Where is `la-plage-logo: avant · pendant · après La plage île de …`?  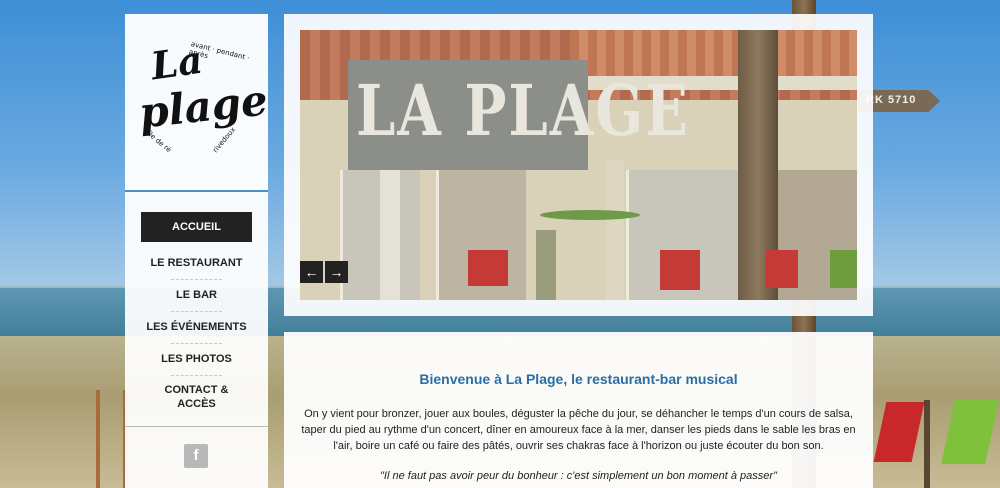
la-plage-logo: avant · pendant · après La plage île de … is located at coordinates (203, 103).